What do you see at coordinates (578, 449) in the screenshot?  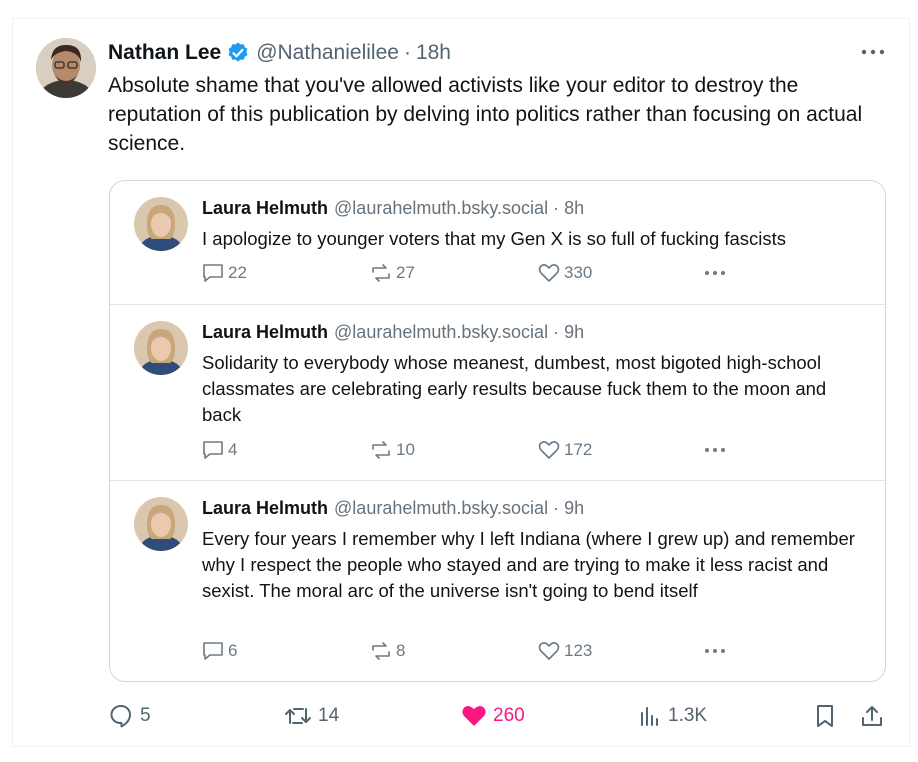 I see `like-count: 172` at bounding box center [578, 449].